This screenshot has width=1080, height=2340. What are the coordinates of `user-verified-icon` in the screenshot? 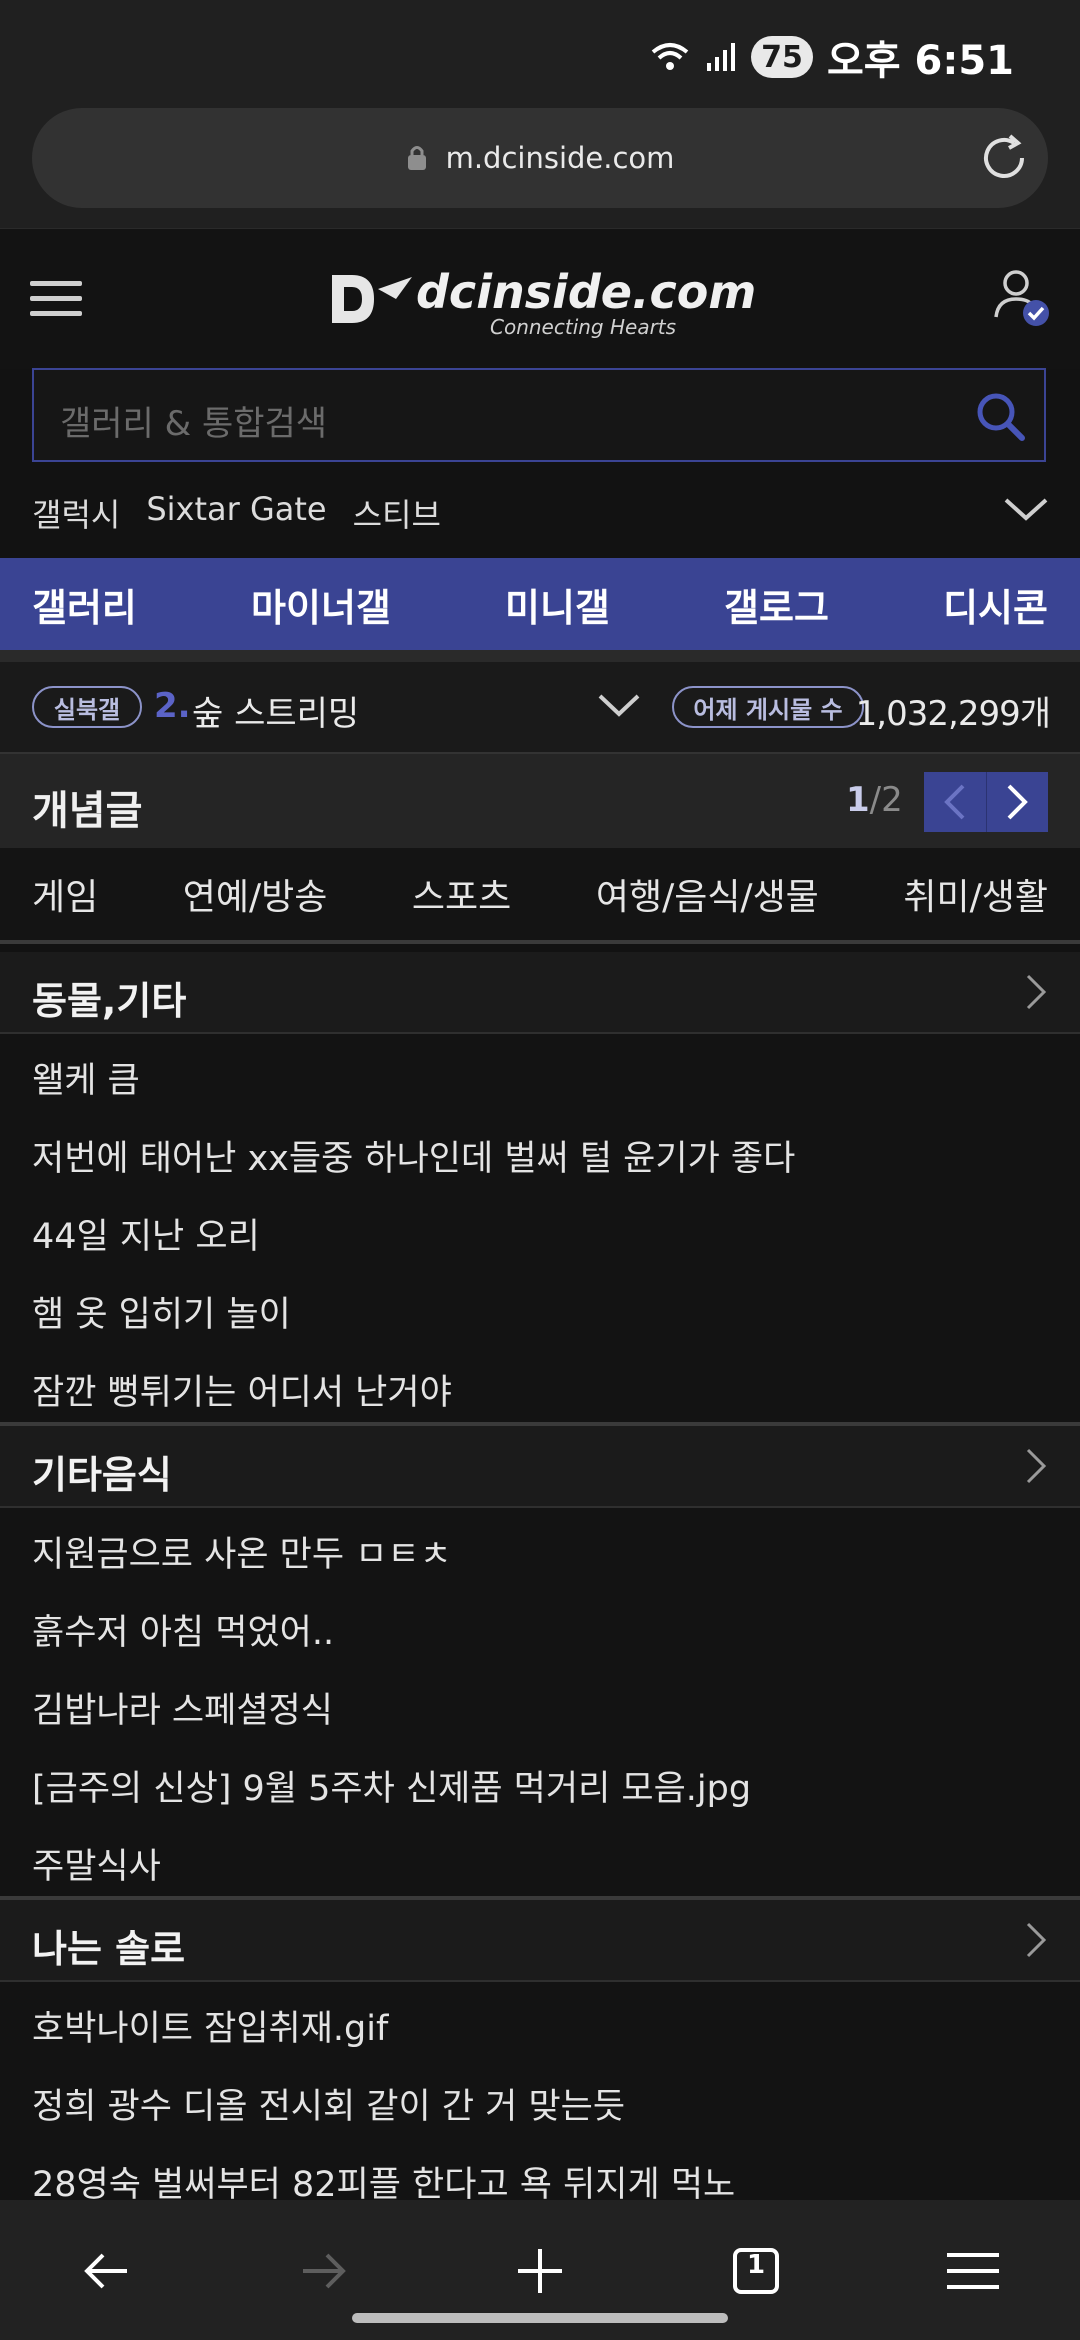 It's located at (1022, 298).